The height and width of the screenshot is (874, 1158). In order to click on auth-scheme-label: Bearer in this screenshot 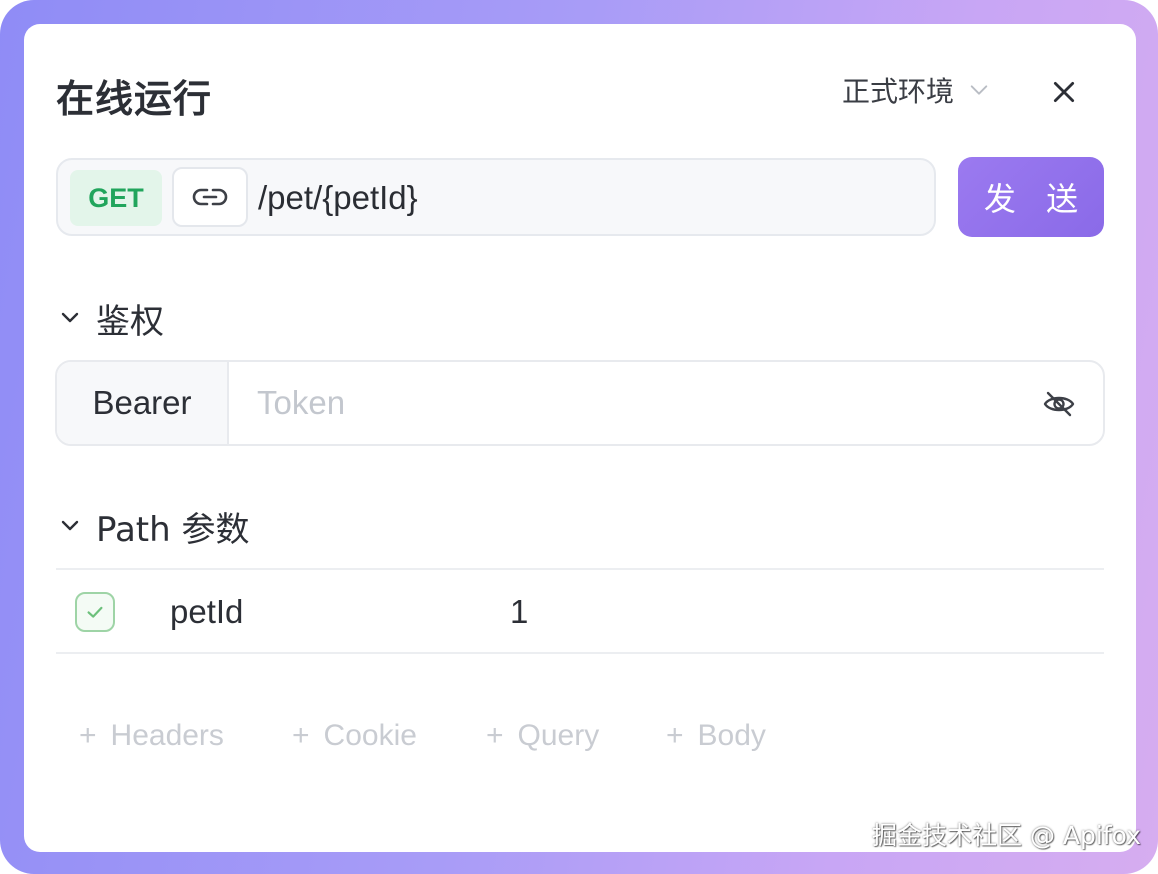, I will do `click(143, 403)`.